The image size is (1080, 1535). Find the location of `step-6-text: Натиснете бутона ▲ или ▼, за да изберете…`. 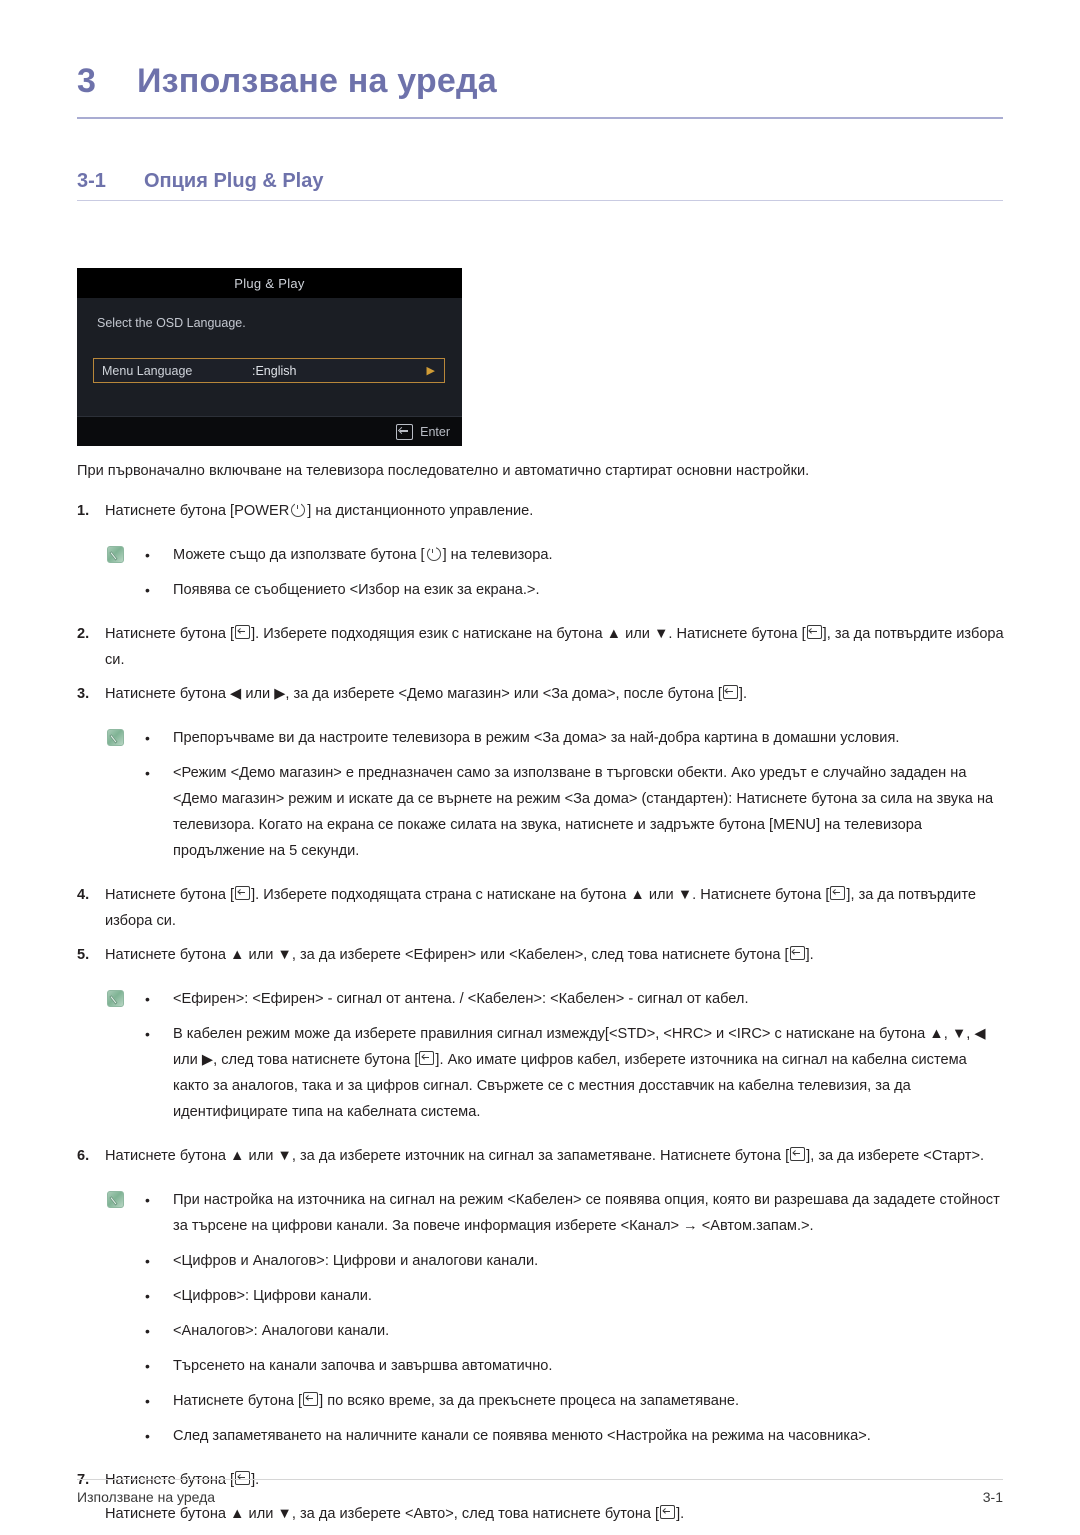

step-6-text: Натиснете бутона ▲ или ▼, за да изберете… is located at coordinates (558, 1156).